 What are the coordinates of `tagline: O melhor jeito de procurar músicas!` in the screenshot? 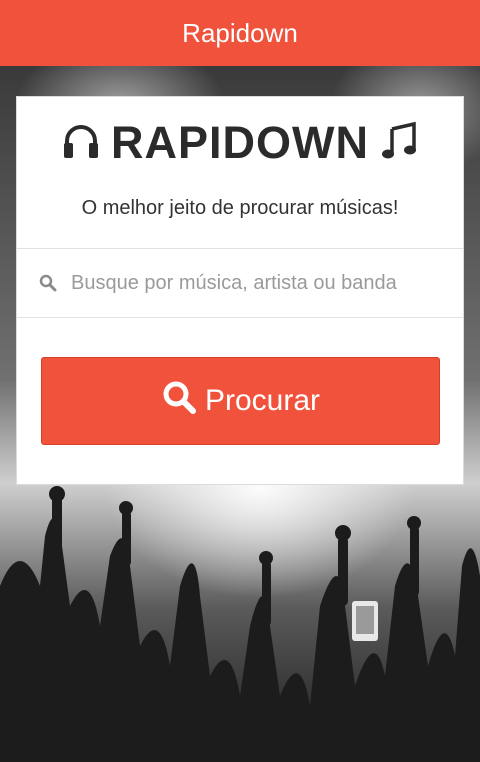 It's located at (240, 208).